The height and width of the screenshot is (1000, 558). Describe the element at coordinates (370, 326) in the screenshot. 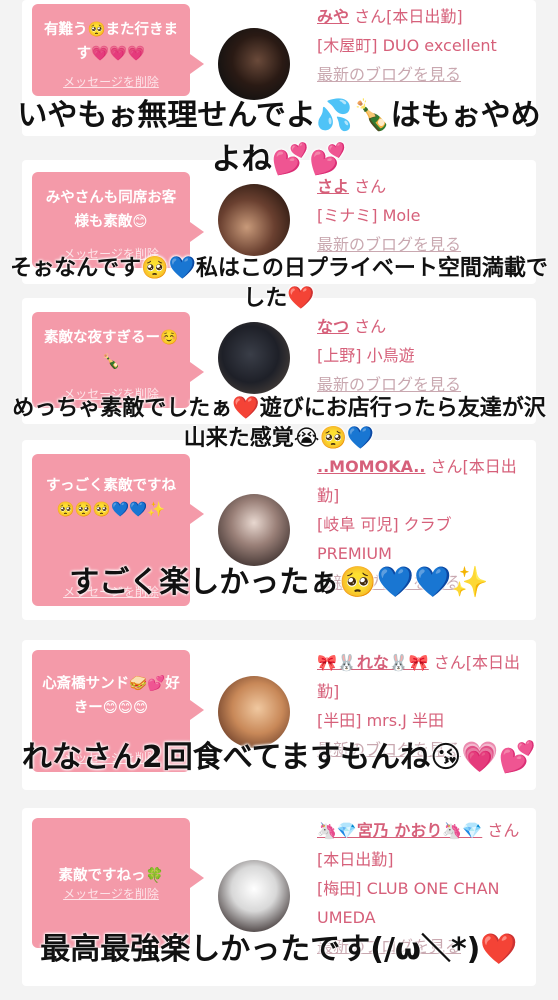

I see `cast-status: さん` at that location.